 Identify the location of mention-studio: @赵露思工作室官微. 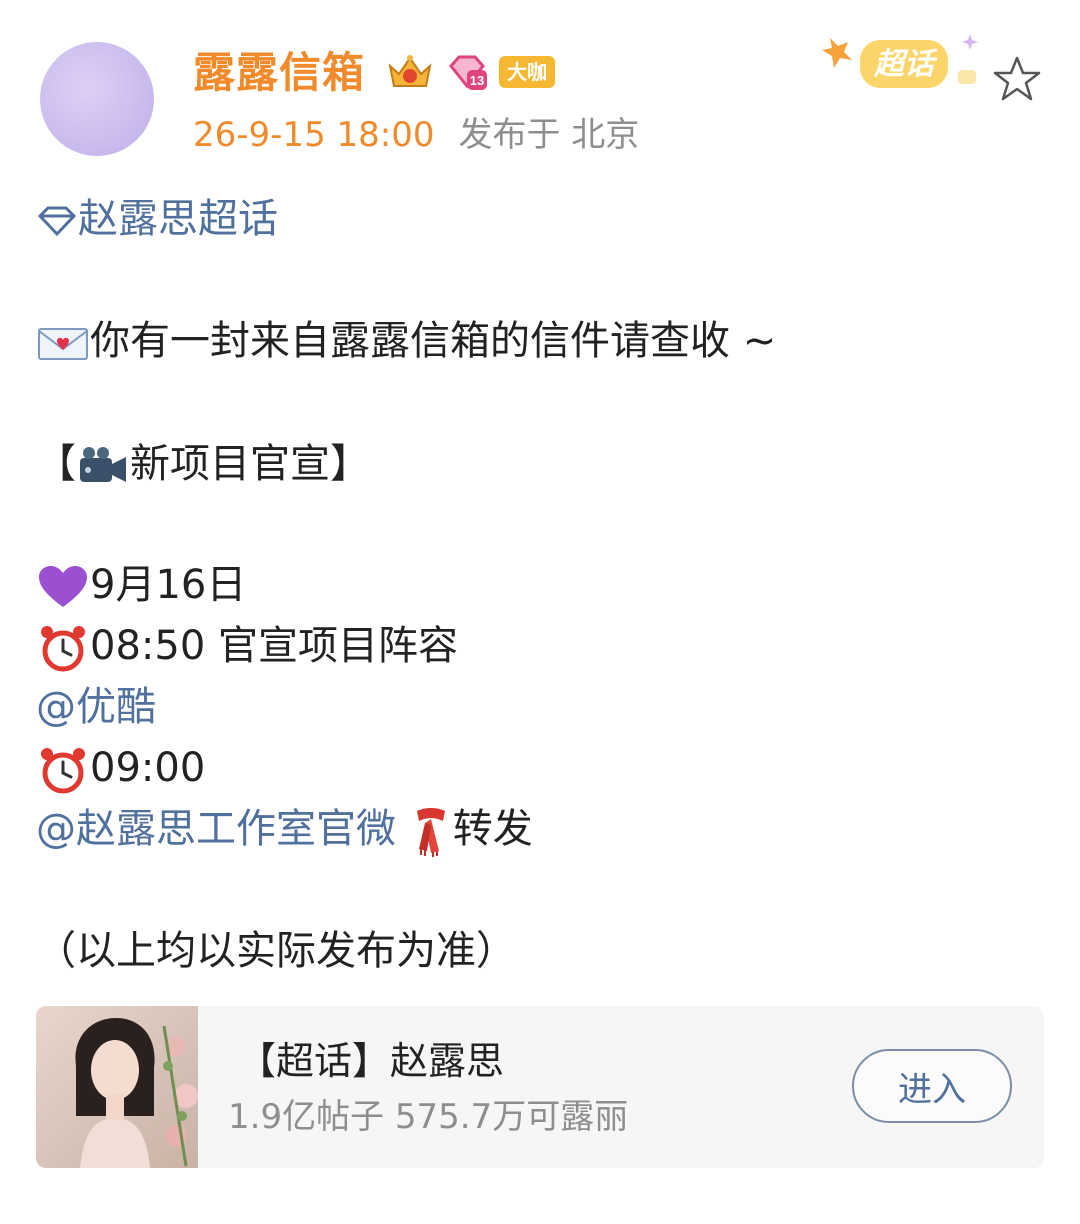
(216, 829).